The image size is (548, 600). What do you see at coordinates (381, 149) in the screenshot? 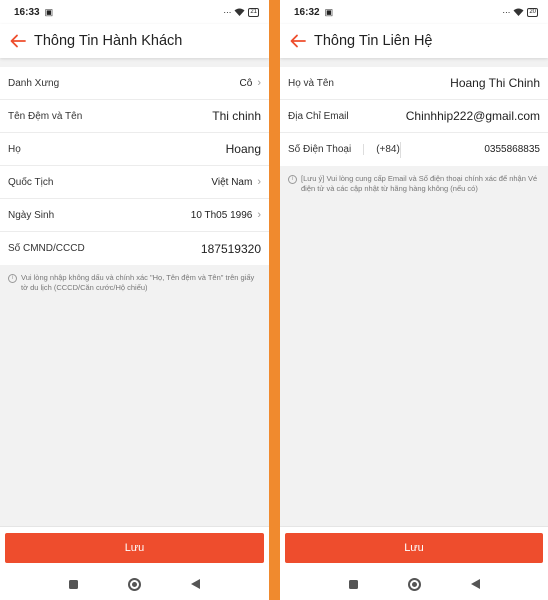
I see `country-code-selector: (+84)` at bounding box center [381, 149].